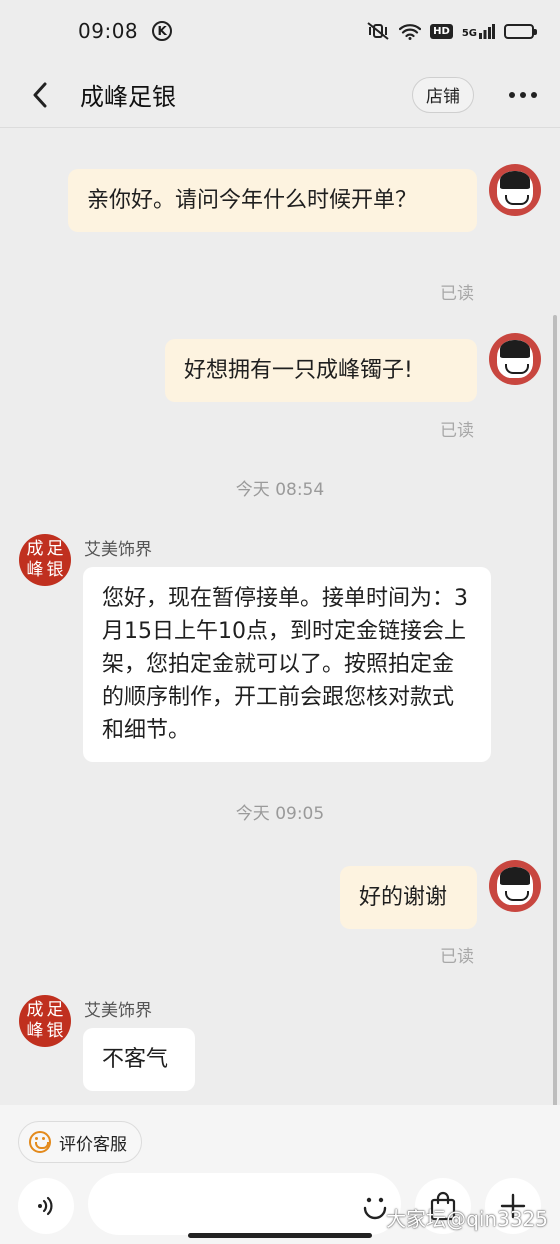 Image resolution: width=560 pixels, height=1244 pixels. I want to click on home-indicator, so click(280, 1235).